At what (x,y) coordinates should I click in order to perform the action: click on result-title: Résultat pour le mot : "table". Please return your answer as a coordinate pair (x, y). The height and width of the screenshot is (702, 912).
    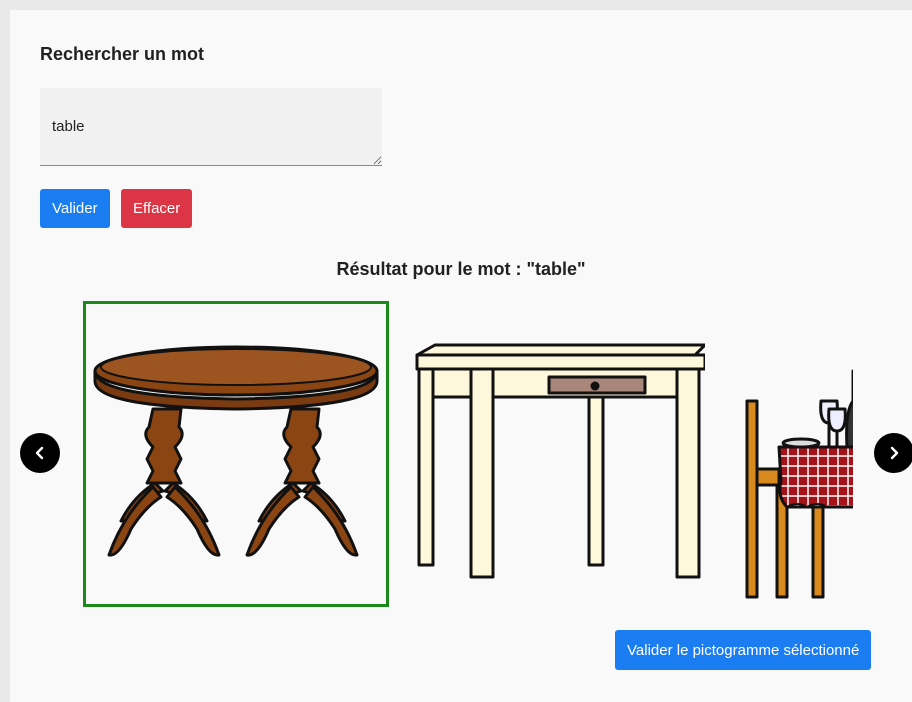
    Looking at the image, I should click on (461, 269).